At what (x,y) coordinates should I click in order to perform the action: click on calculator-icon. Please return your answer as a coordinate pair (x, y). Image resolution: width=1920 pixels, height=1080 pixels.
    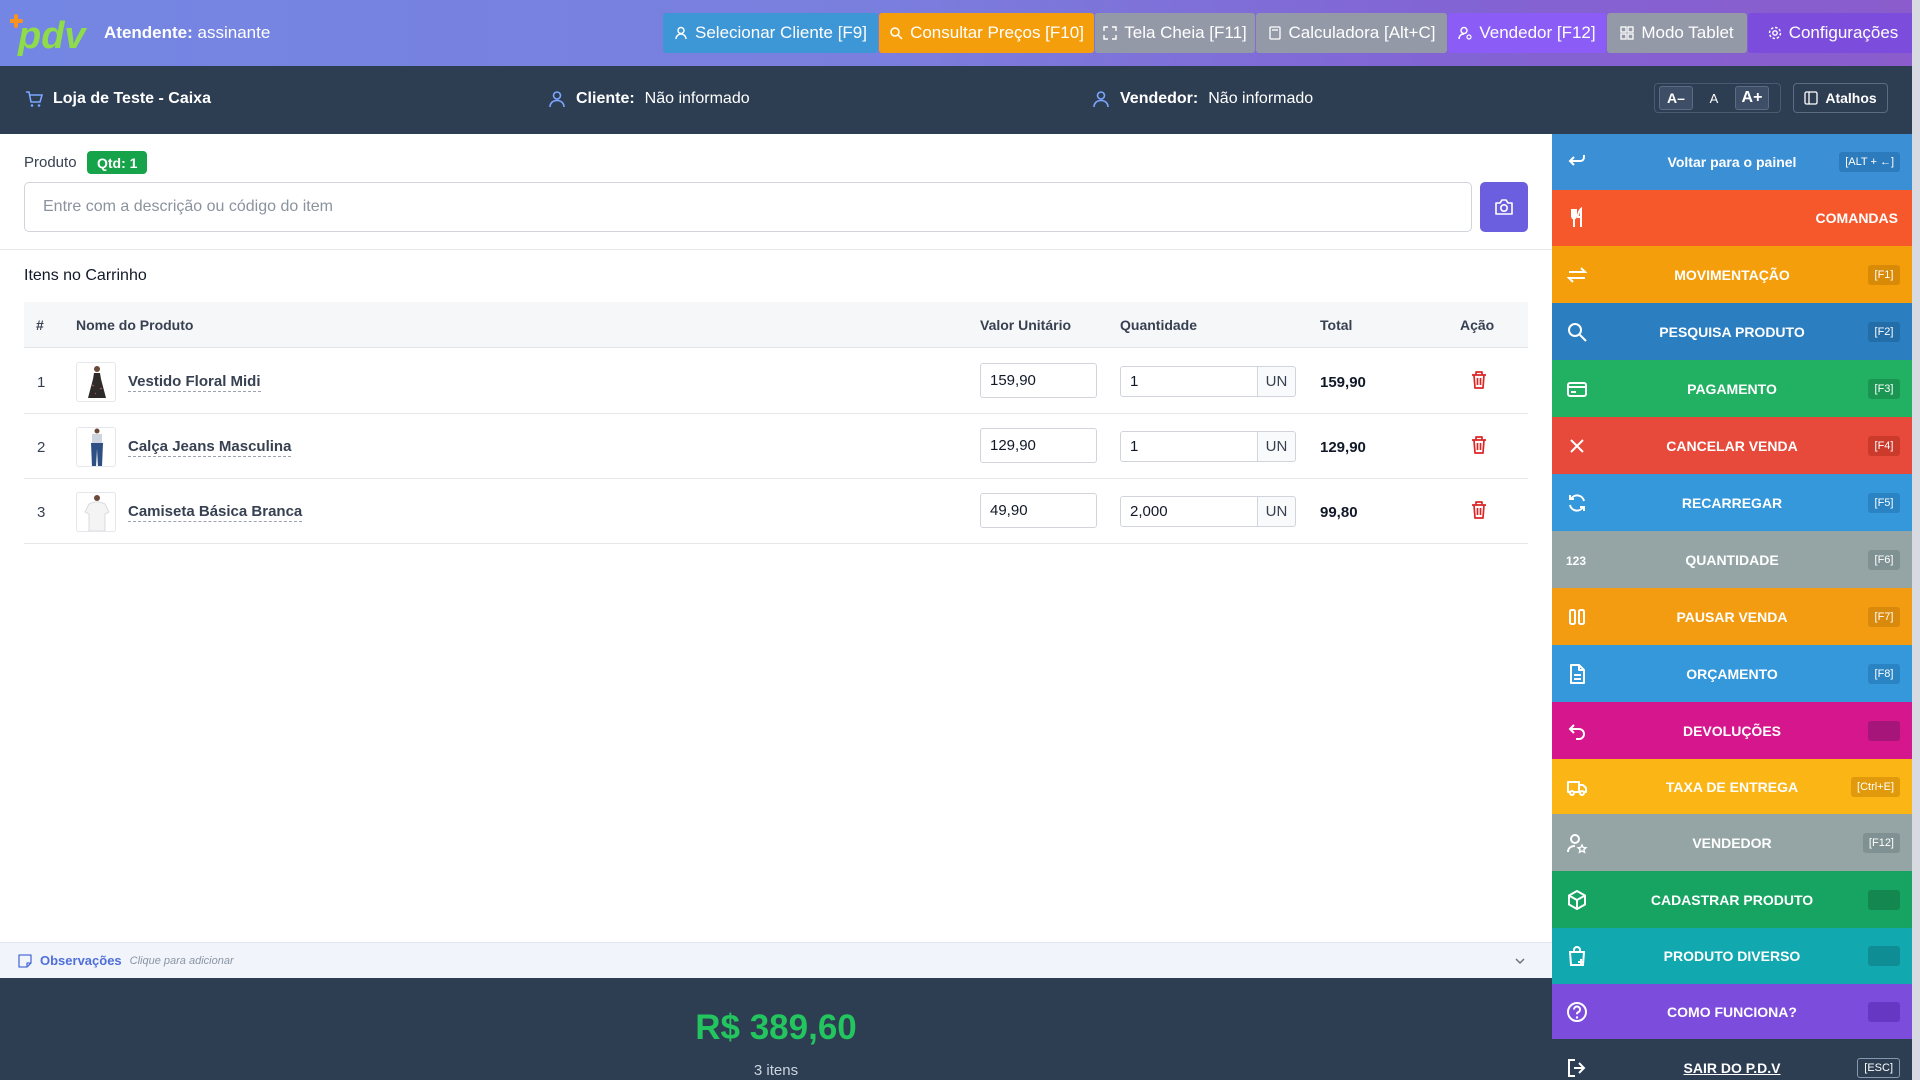
    Looking at the image, I should click on (1274, 33).